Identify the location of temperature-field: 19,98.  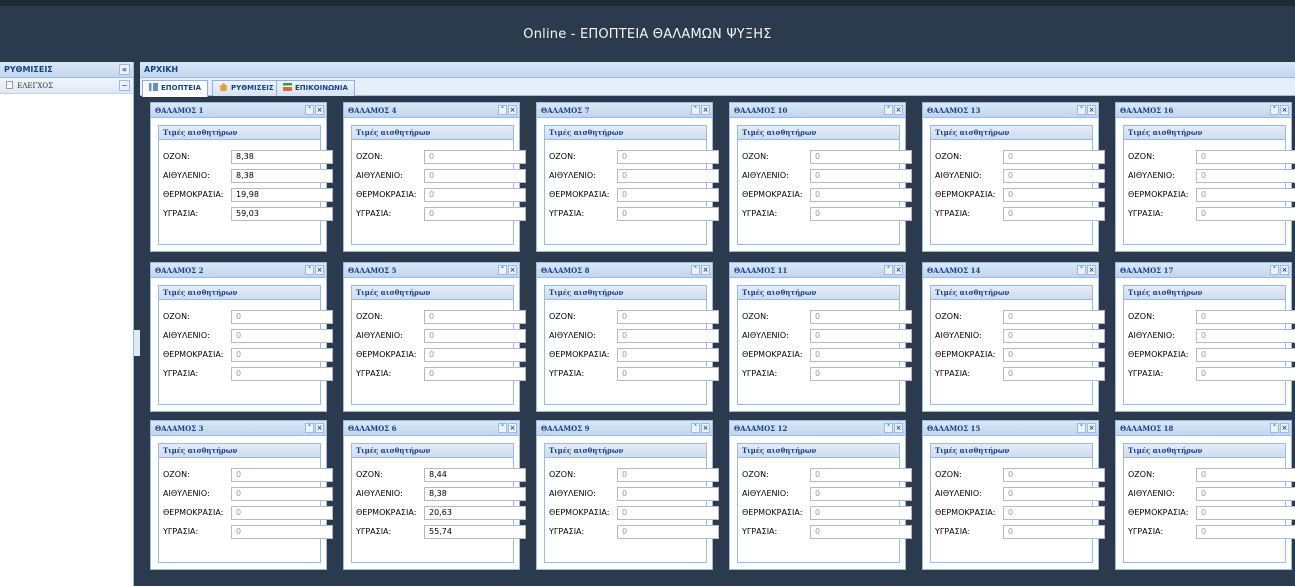
(282, 195).